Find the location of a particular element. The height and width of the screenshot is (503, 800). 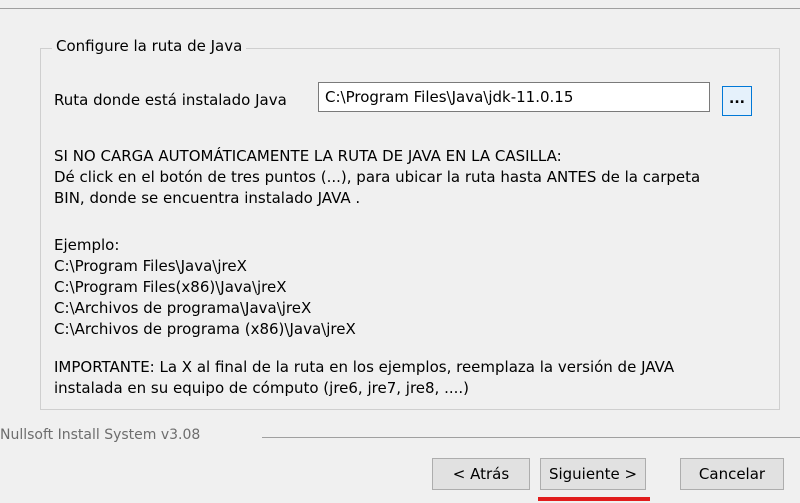

back-button: < Atrás is located at coordinates (481, 474).